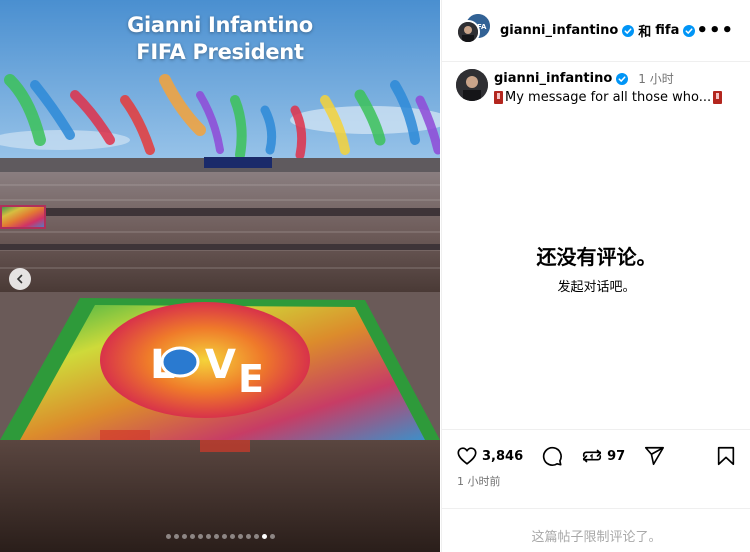 Image resolution: width=750 pixels, height=552 pixels. Describe the element at coordinates (596, 287) in the screenshot. I see `no-comments-subtitle: 发起对话吧。` at that location.